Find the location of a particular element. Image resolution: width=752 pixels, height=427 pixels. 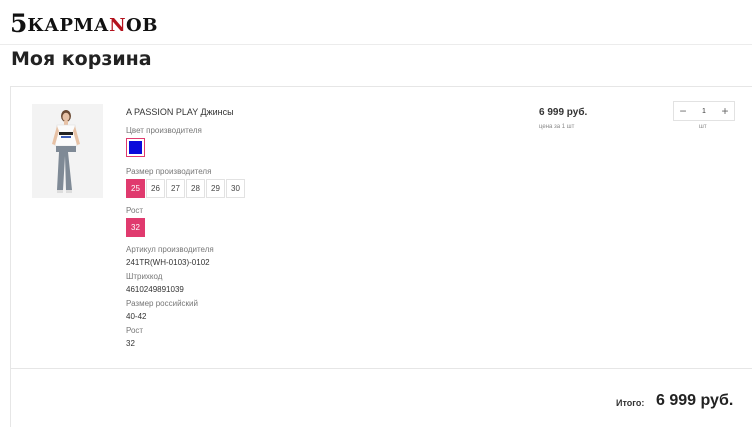

total-label: Итого: is located at coordinates (630, 403).